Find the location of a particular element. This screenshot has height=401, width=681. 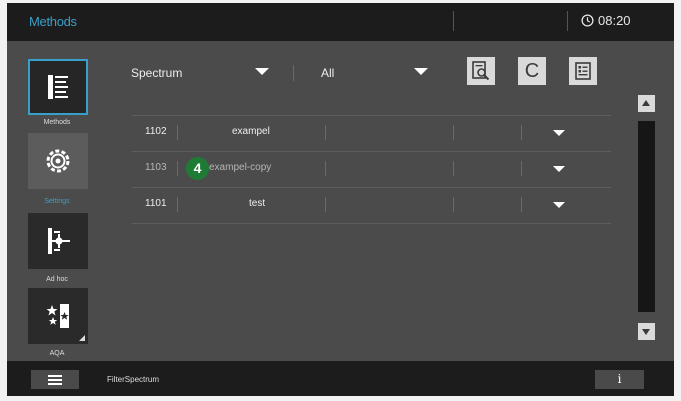

method-name: test is located at coordinates (257, 203).